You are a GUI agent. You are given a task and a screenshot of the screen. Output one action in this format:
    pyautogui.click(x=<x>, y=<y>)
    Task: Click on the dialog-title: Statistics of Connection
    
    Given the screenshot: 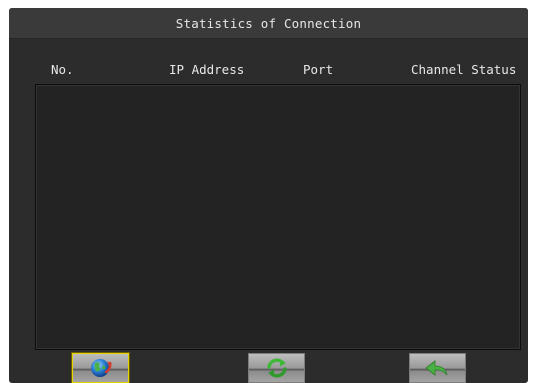 What is the action you would take?
    pyautogui.click(x=268, y=23)
    